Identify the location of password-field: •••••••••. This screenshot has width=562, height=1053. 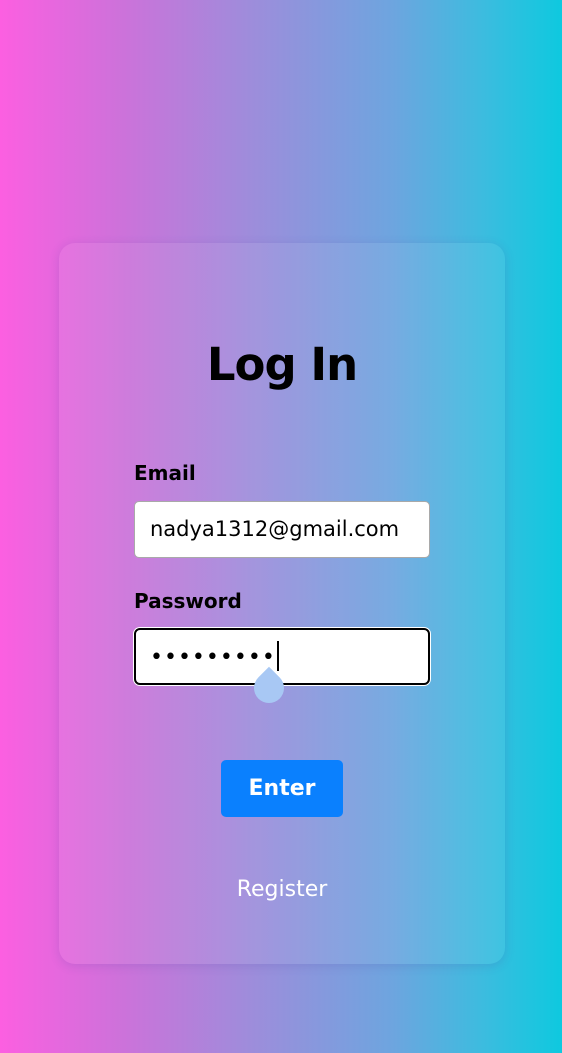
(282, 656).